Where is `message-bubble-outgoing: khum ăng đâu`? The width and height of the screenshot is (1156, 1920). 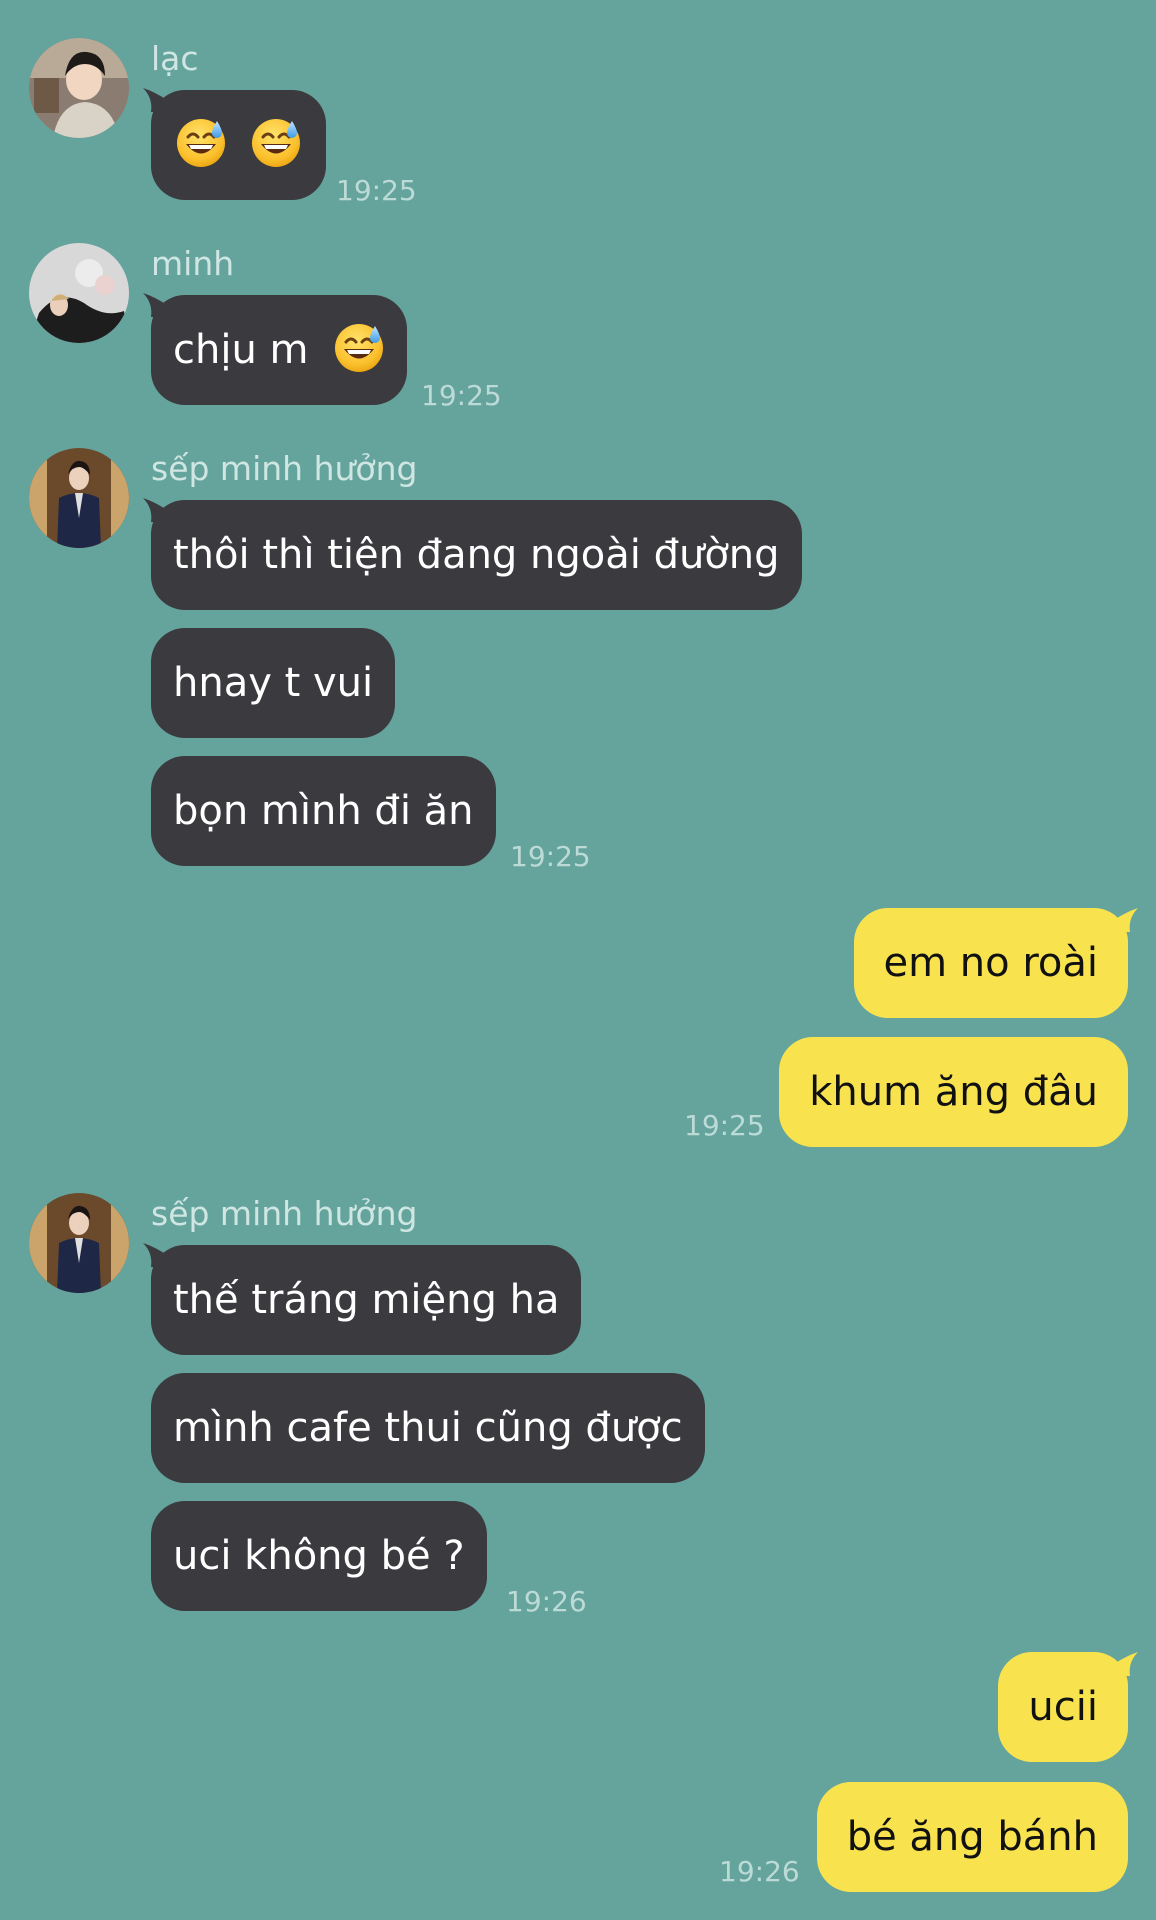 message-bubble-outgoing: khum ăng đâu is located at coordinates (953, 1092).